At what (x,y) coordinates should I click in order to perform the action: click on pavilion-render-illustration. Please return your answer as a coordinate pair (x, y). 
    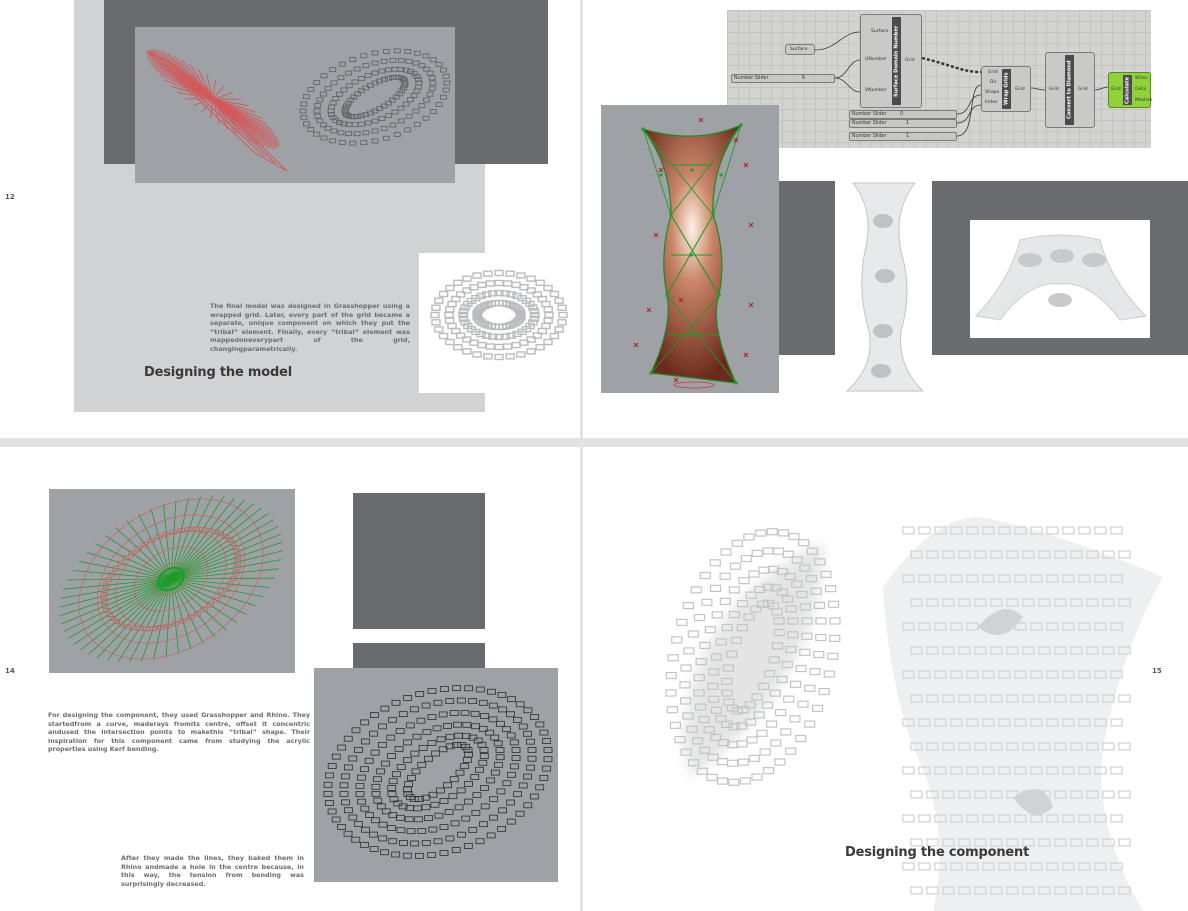
    Looking at the image, I should click on (1061, 277).